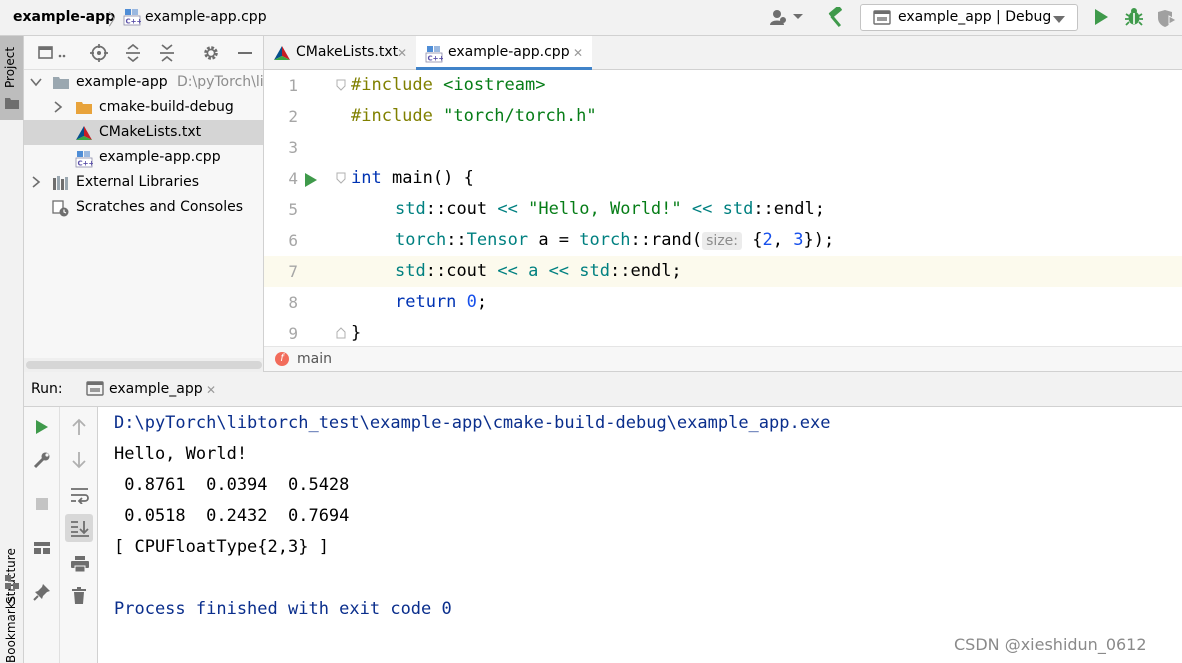 This screenshot has width=1182, height=663. I want to click on coverage-shield-icon, so click(1167, 20).